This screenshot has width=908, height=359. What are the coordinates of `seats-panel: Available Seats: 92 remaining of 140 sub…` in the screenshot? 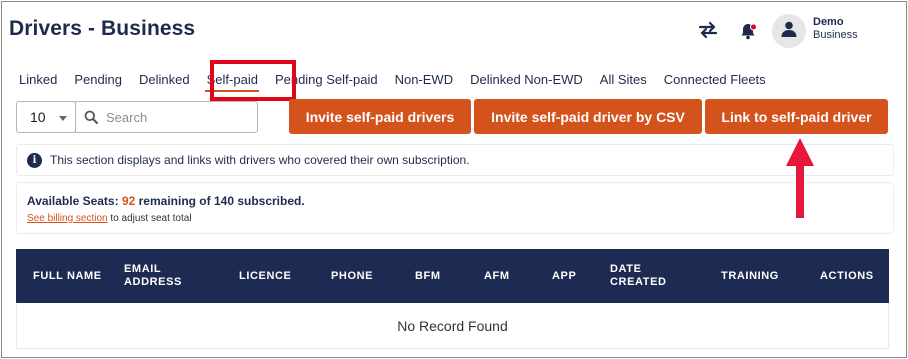 It's located at (455, 208).